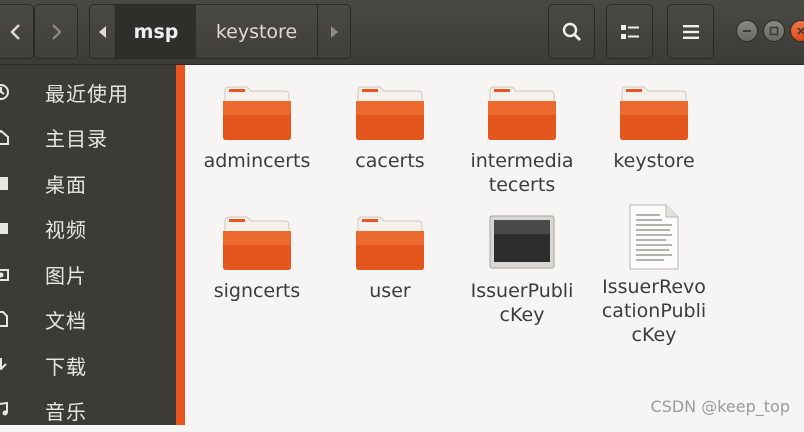 This screenshot has height=432, width=804. Describe the element at coordinates (522, 242) in the screenshot. I see `binary-file-icon` at that location.